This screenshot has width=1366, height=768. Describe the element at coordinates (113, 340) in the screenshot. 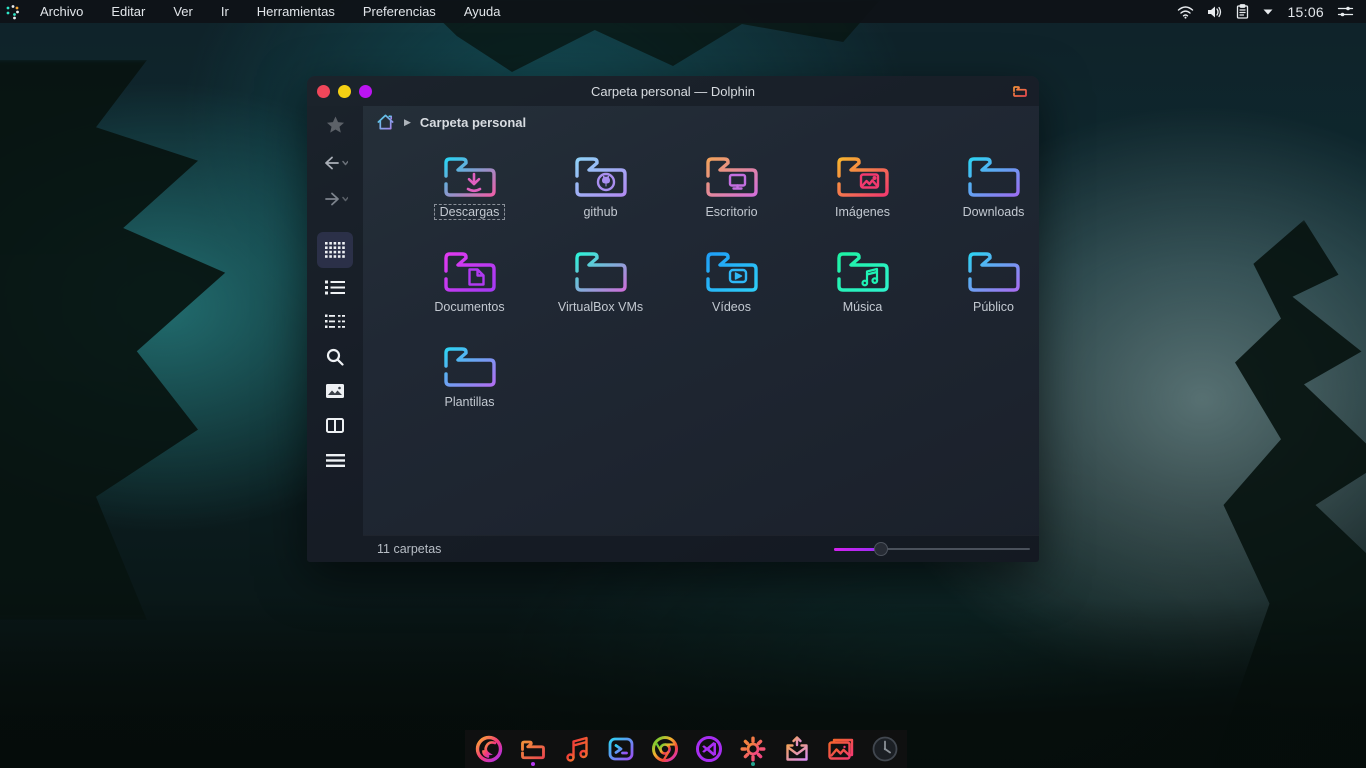

I see `wallpaper-tree-silhouette-left` at that location.